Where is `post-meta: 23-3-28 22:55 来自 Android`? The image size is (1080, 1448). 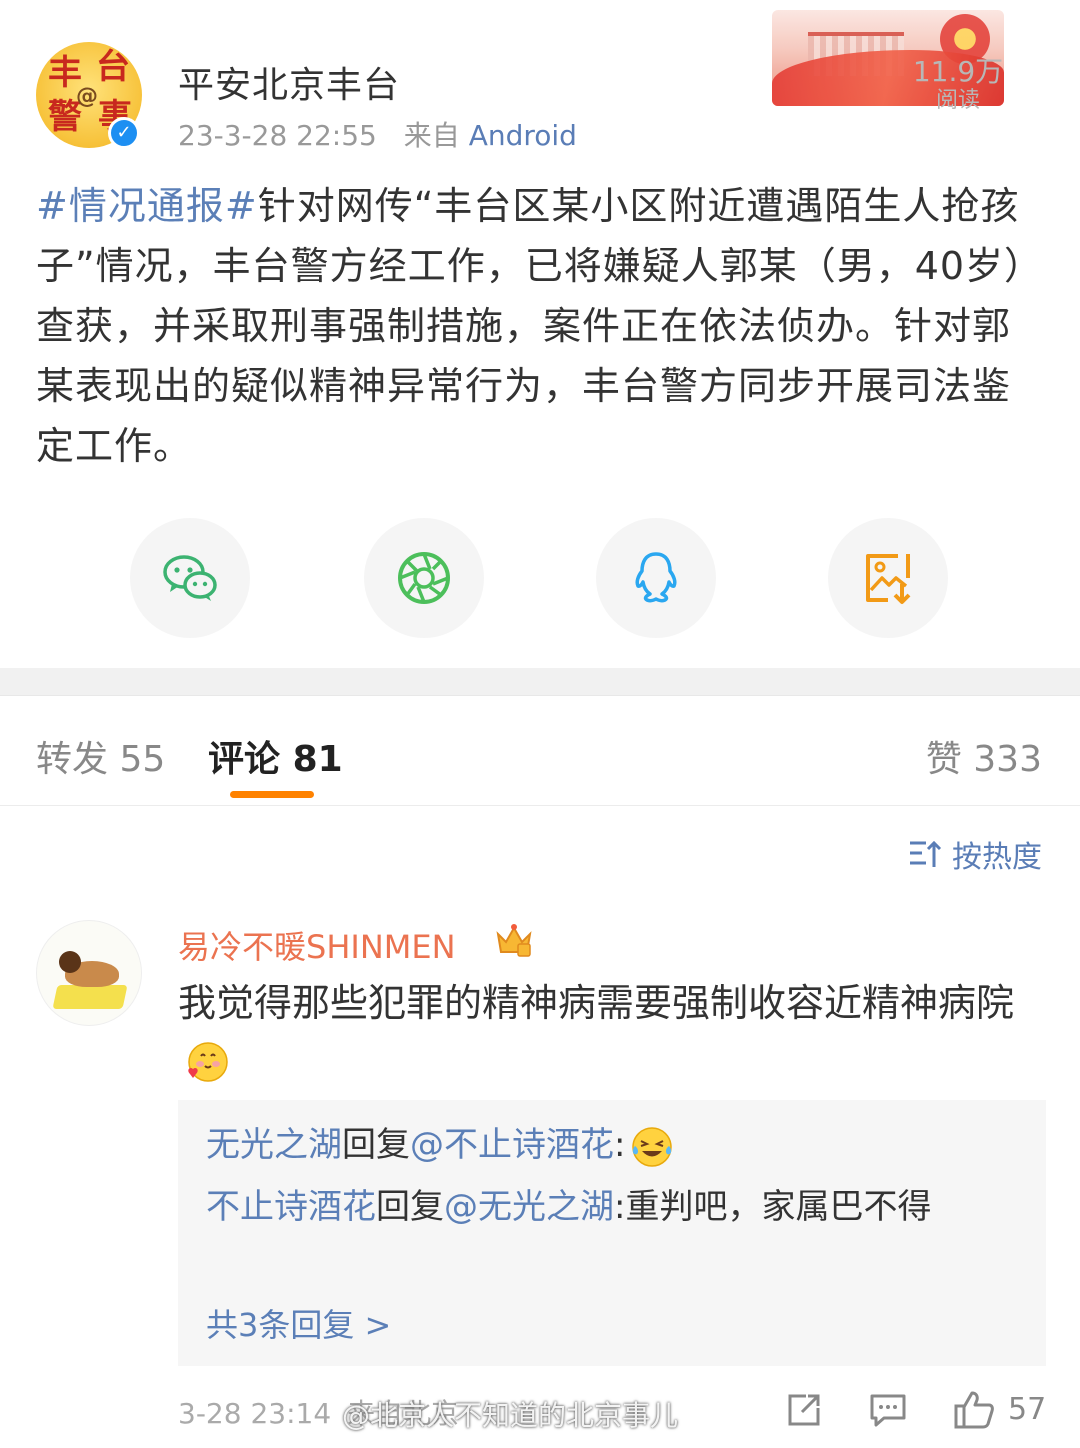 post-meta: 23-3-28 22:55 来自 Android is located at coordinates (377, 134).